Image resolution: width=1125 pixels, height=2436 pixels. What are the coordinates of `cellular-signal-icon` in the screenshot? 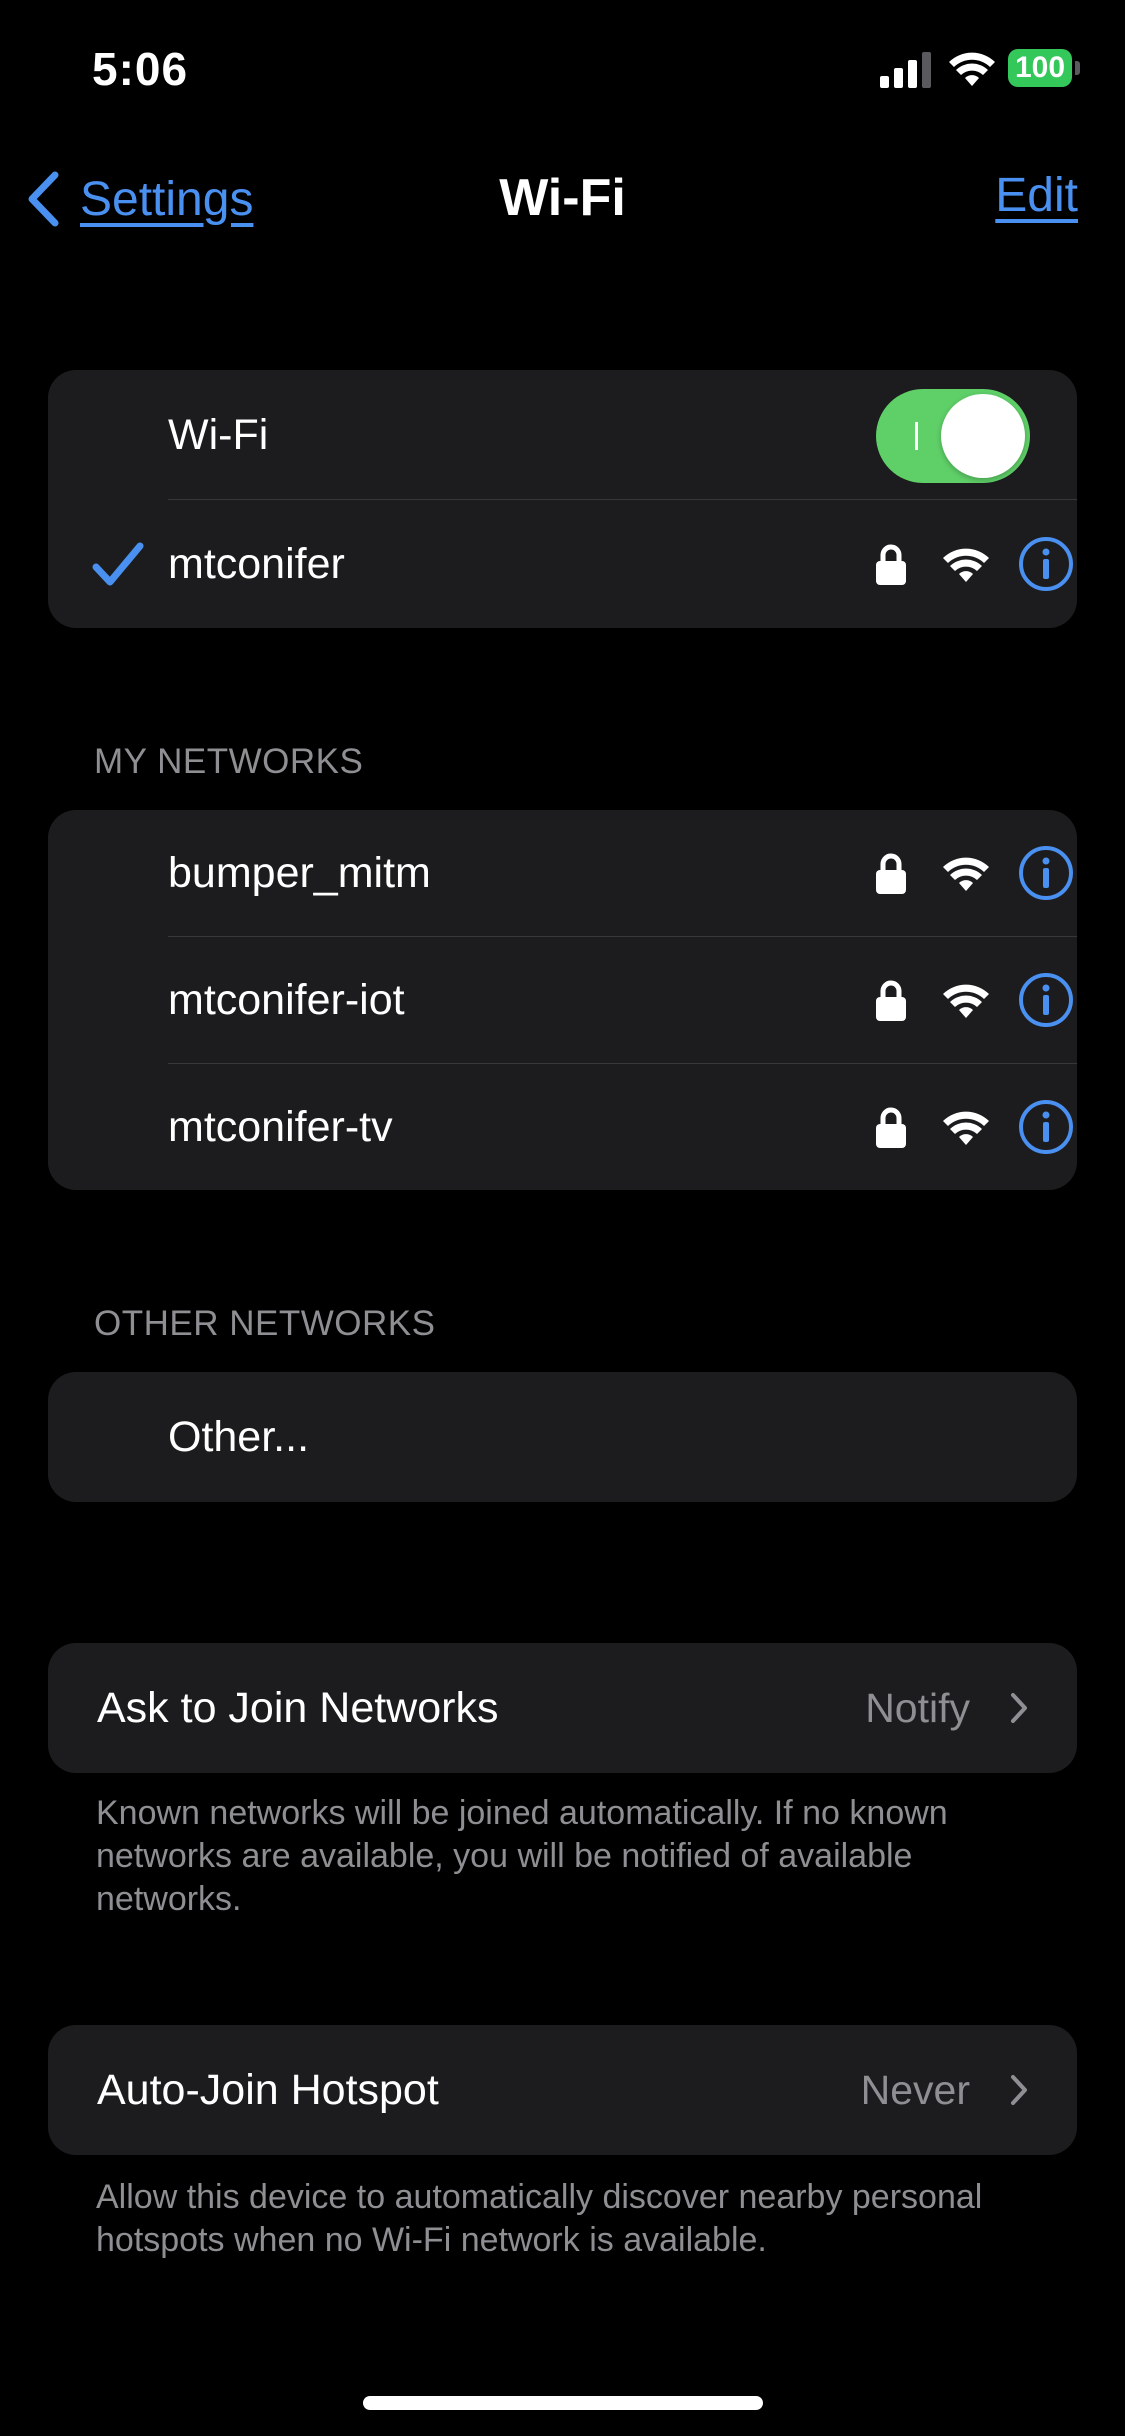 It's located at (905, 70).